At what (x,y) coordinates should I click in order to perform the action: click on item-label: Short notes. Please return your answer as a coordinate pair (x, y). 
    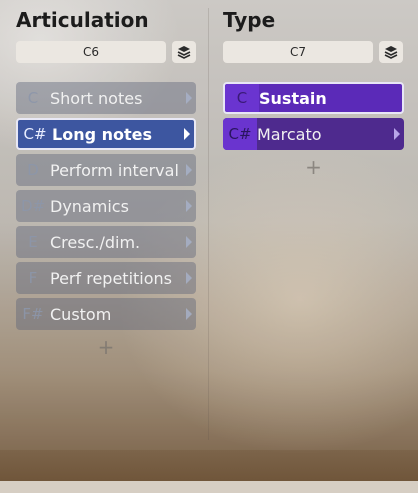
    Looking at the image, I should click on (96, 98).